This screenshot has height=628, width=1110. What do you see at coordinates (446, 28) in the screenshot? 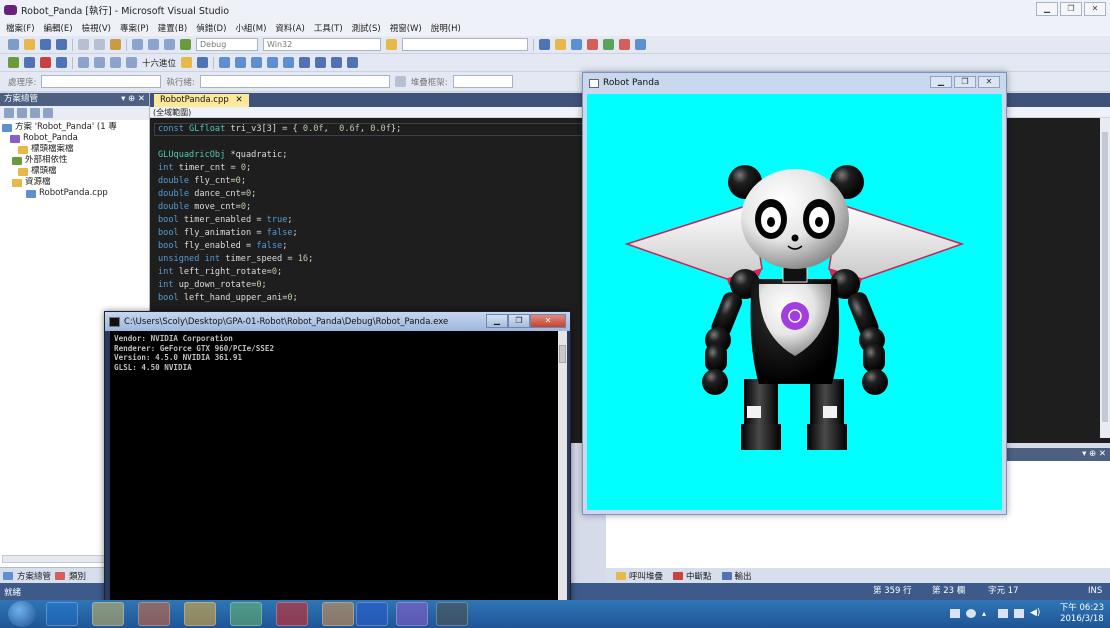
I see `menu-item-11: 說明(H)` at bounding box center [446, 28].